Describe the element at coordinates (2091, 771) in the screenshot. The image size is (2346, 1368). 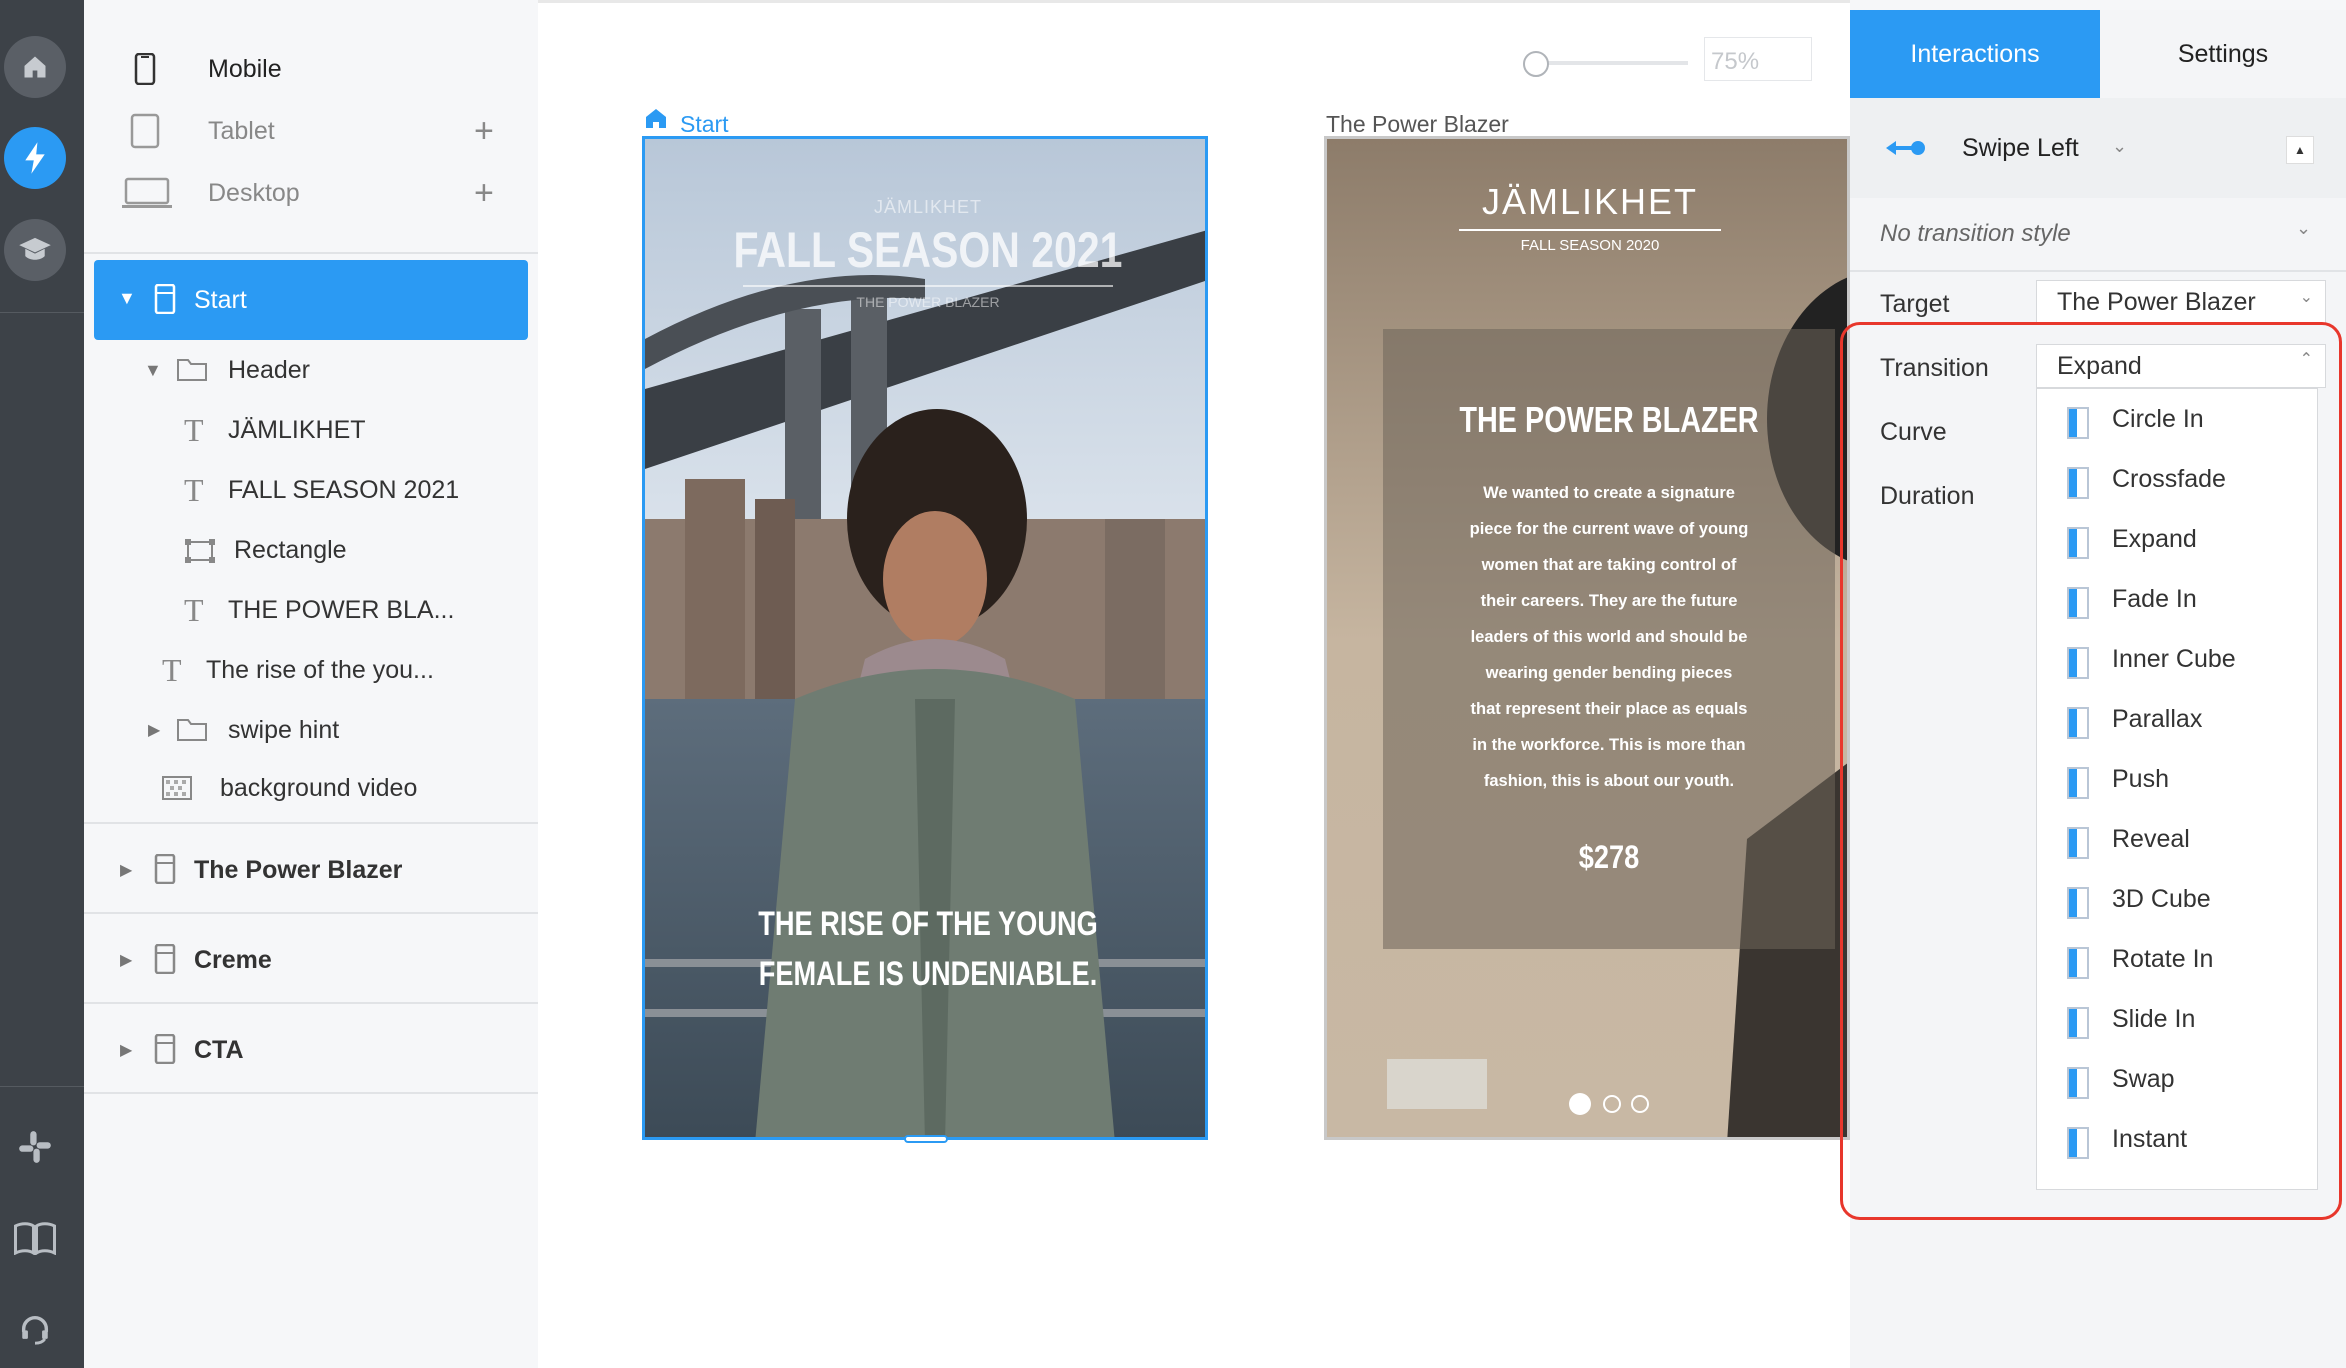
I see `highlight-outline` at that location.